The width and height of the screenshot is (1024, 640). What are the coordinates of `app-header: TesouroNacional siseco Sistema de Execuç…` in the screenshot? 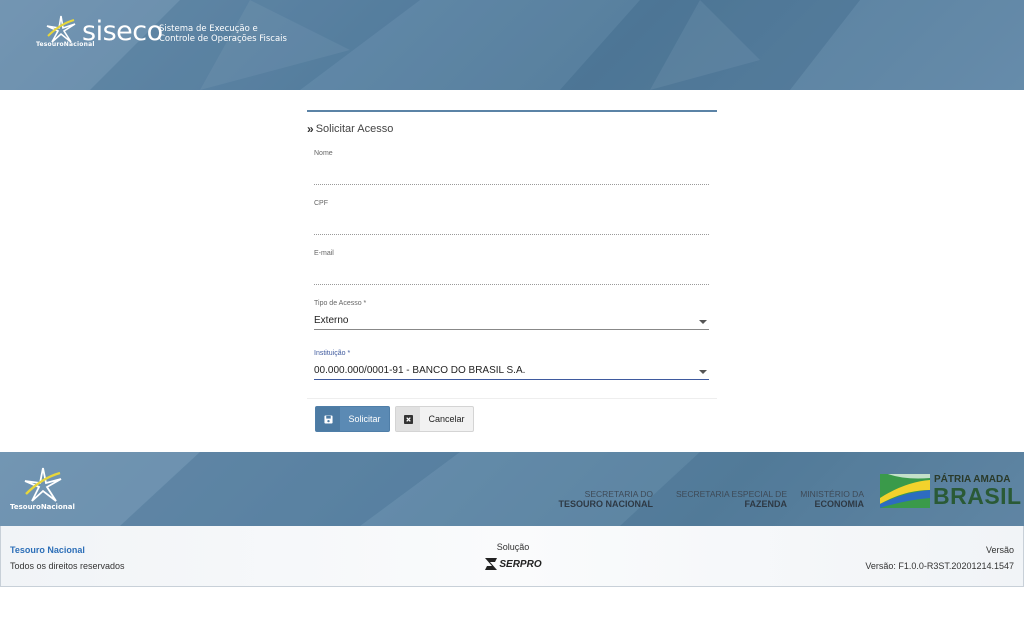 It's located at (512, 45).